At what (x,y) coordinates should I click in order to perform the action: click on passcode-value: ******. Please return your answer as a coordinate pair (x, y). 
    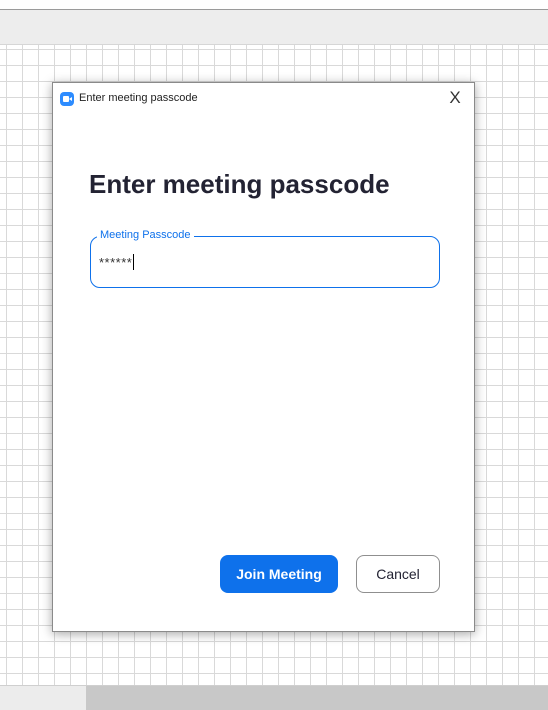
    Looking at the image, I should click on (116, 262).